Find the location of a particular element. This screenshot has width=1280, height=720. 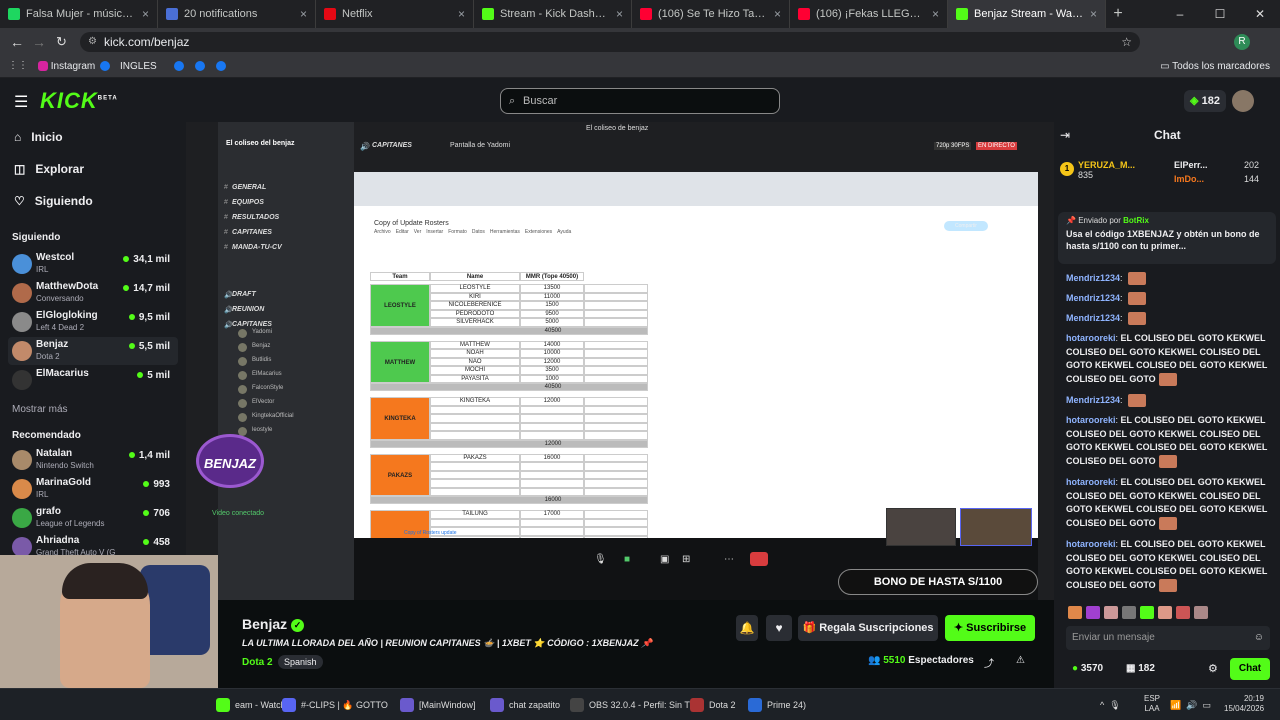

sidebar-channel: Benjaz Dota 2 5,5 mil is located at coordinates (93, 351).